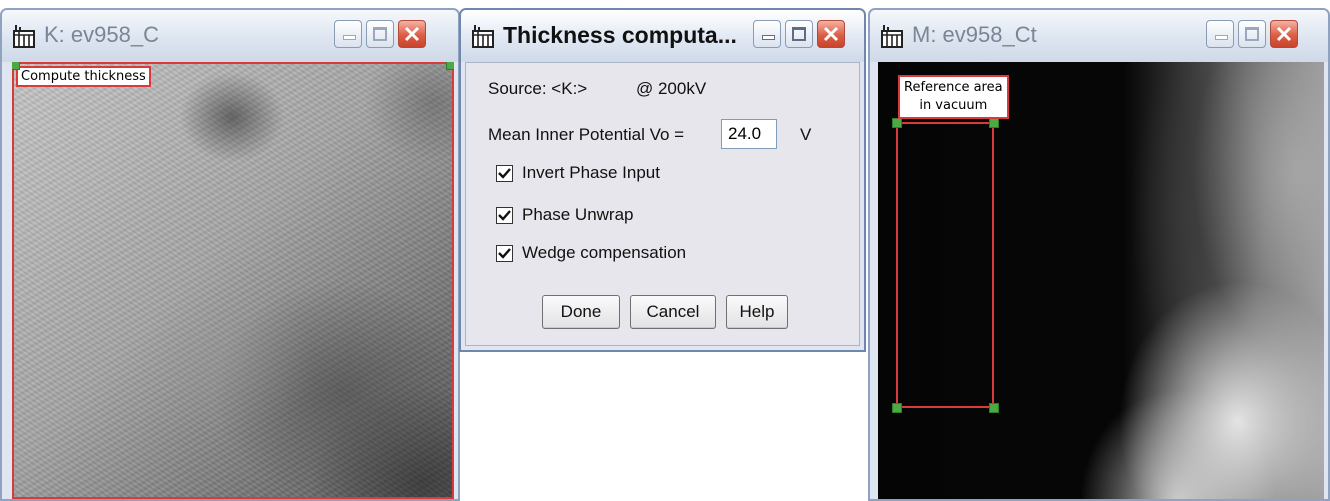  I want to click on reference-area-rectangle, so click(945, 265).